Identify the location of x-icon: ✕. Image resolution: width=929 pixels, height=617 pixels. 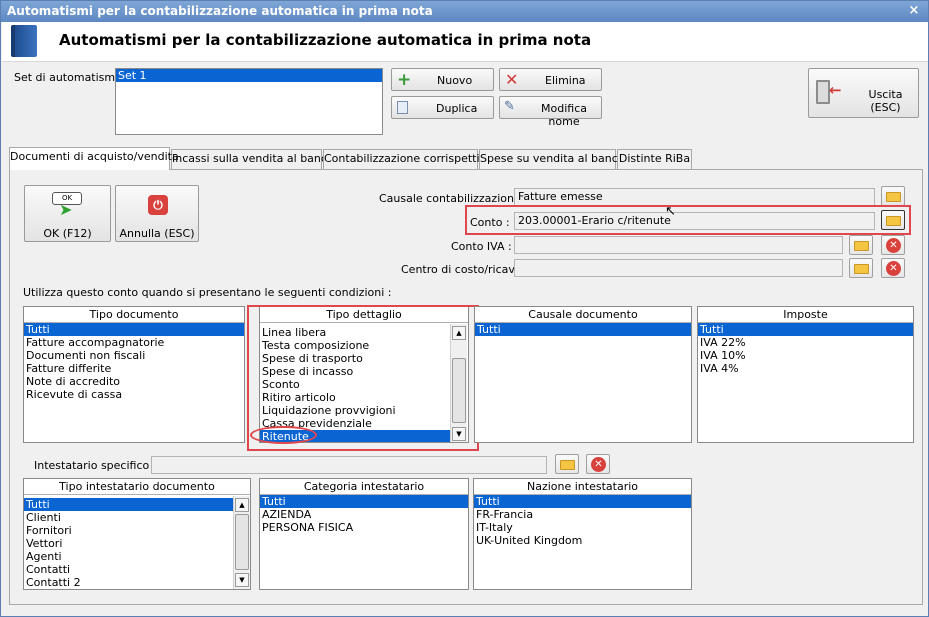
(512, 79).